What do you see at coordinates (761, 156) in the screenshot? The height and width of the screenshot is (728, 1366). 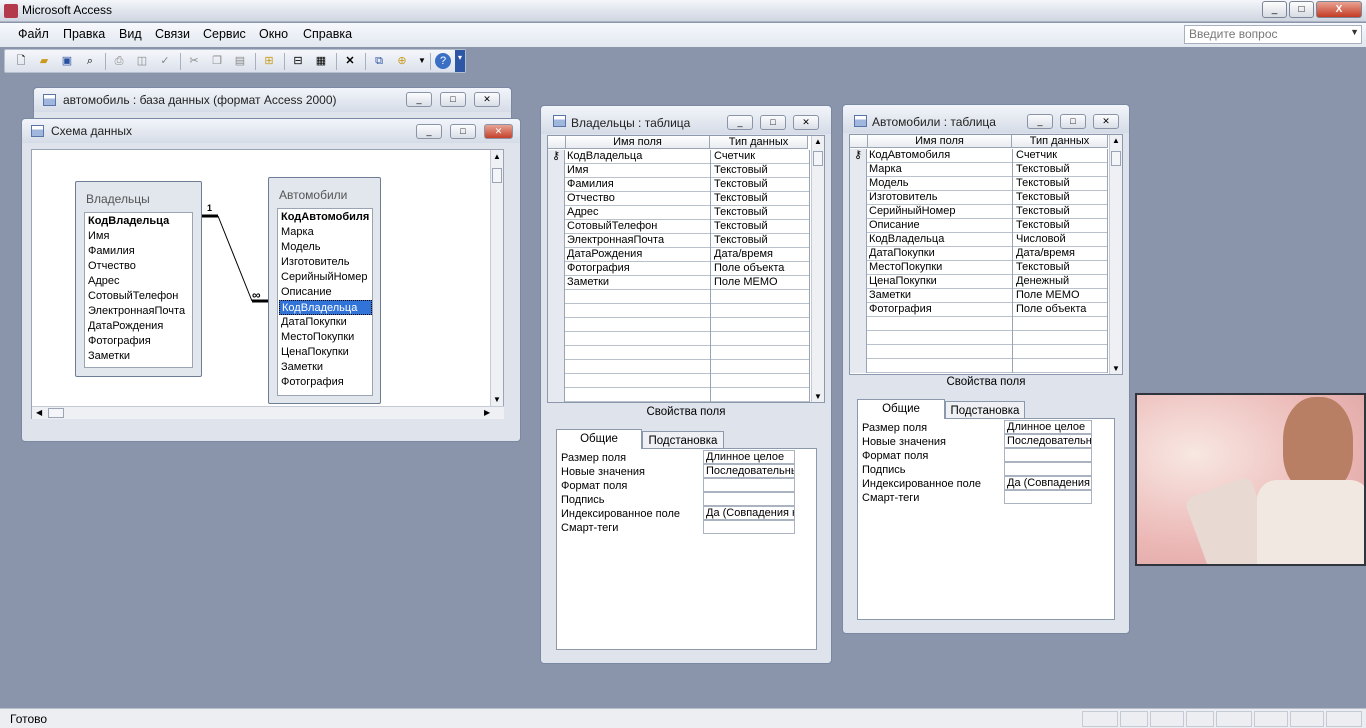 I see `data-type-cell: Счетчик` at bounding box center [761, 156].